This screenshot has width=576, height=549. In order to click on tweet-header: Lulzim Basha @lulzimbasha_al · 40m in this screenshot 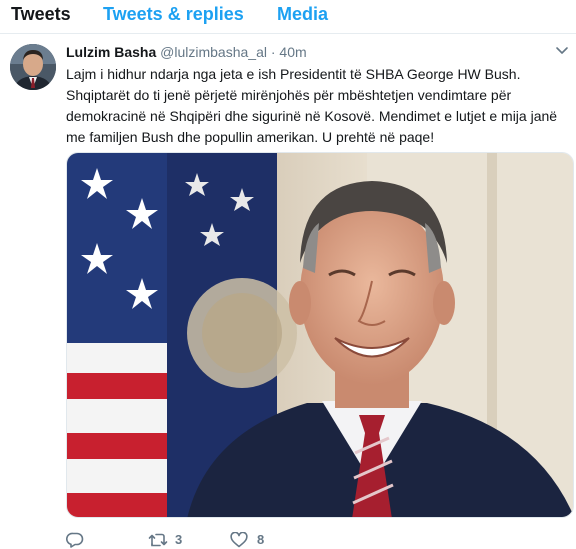, I will do `click(186, 52)`.